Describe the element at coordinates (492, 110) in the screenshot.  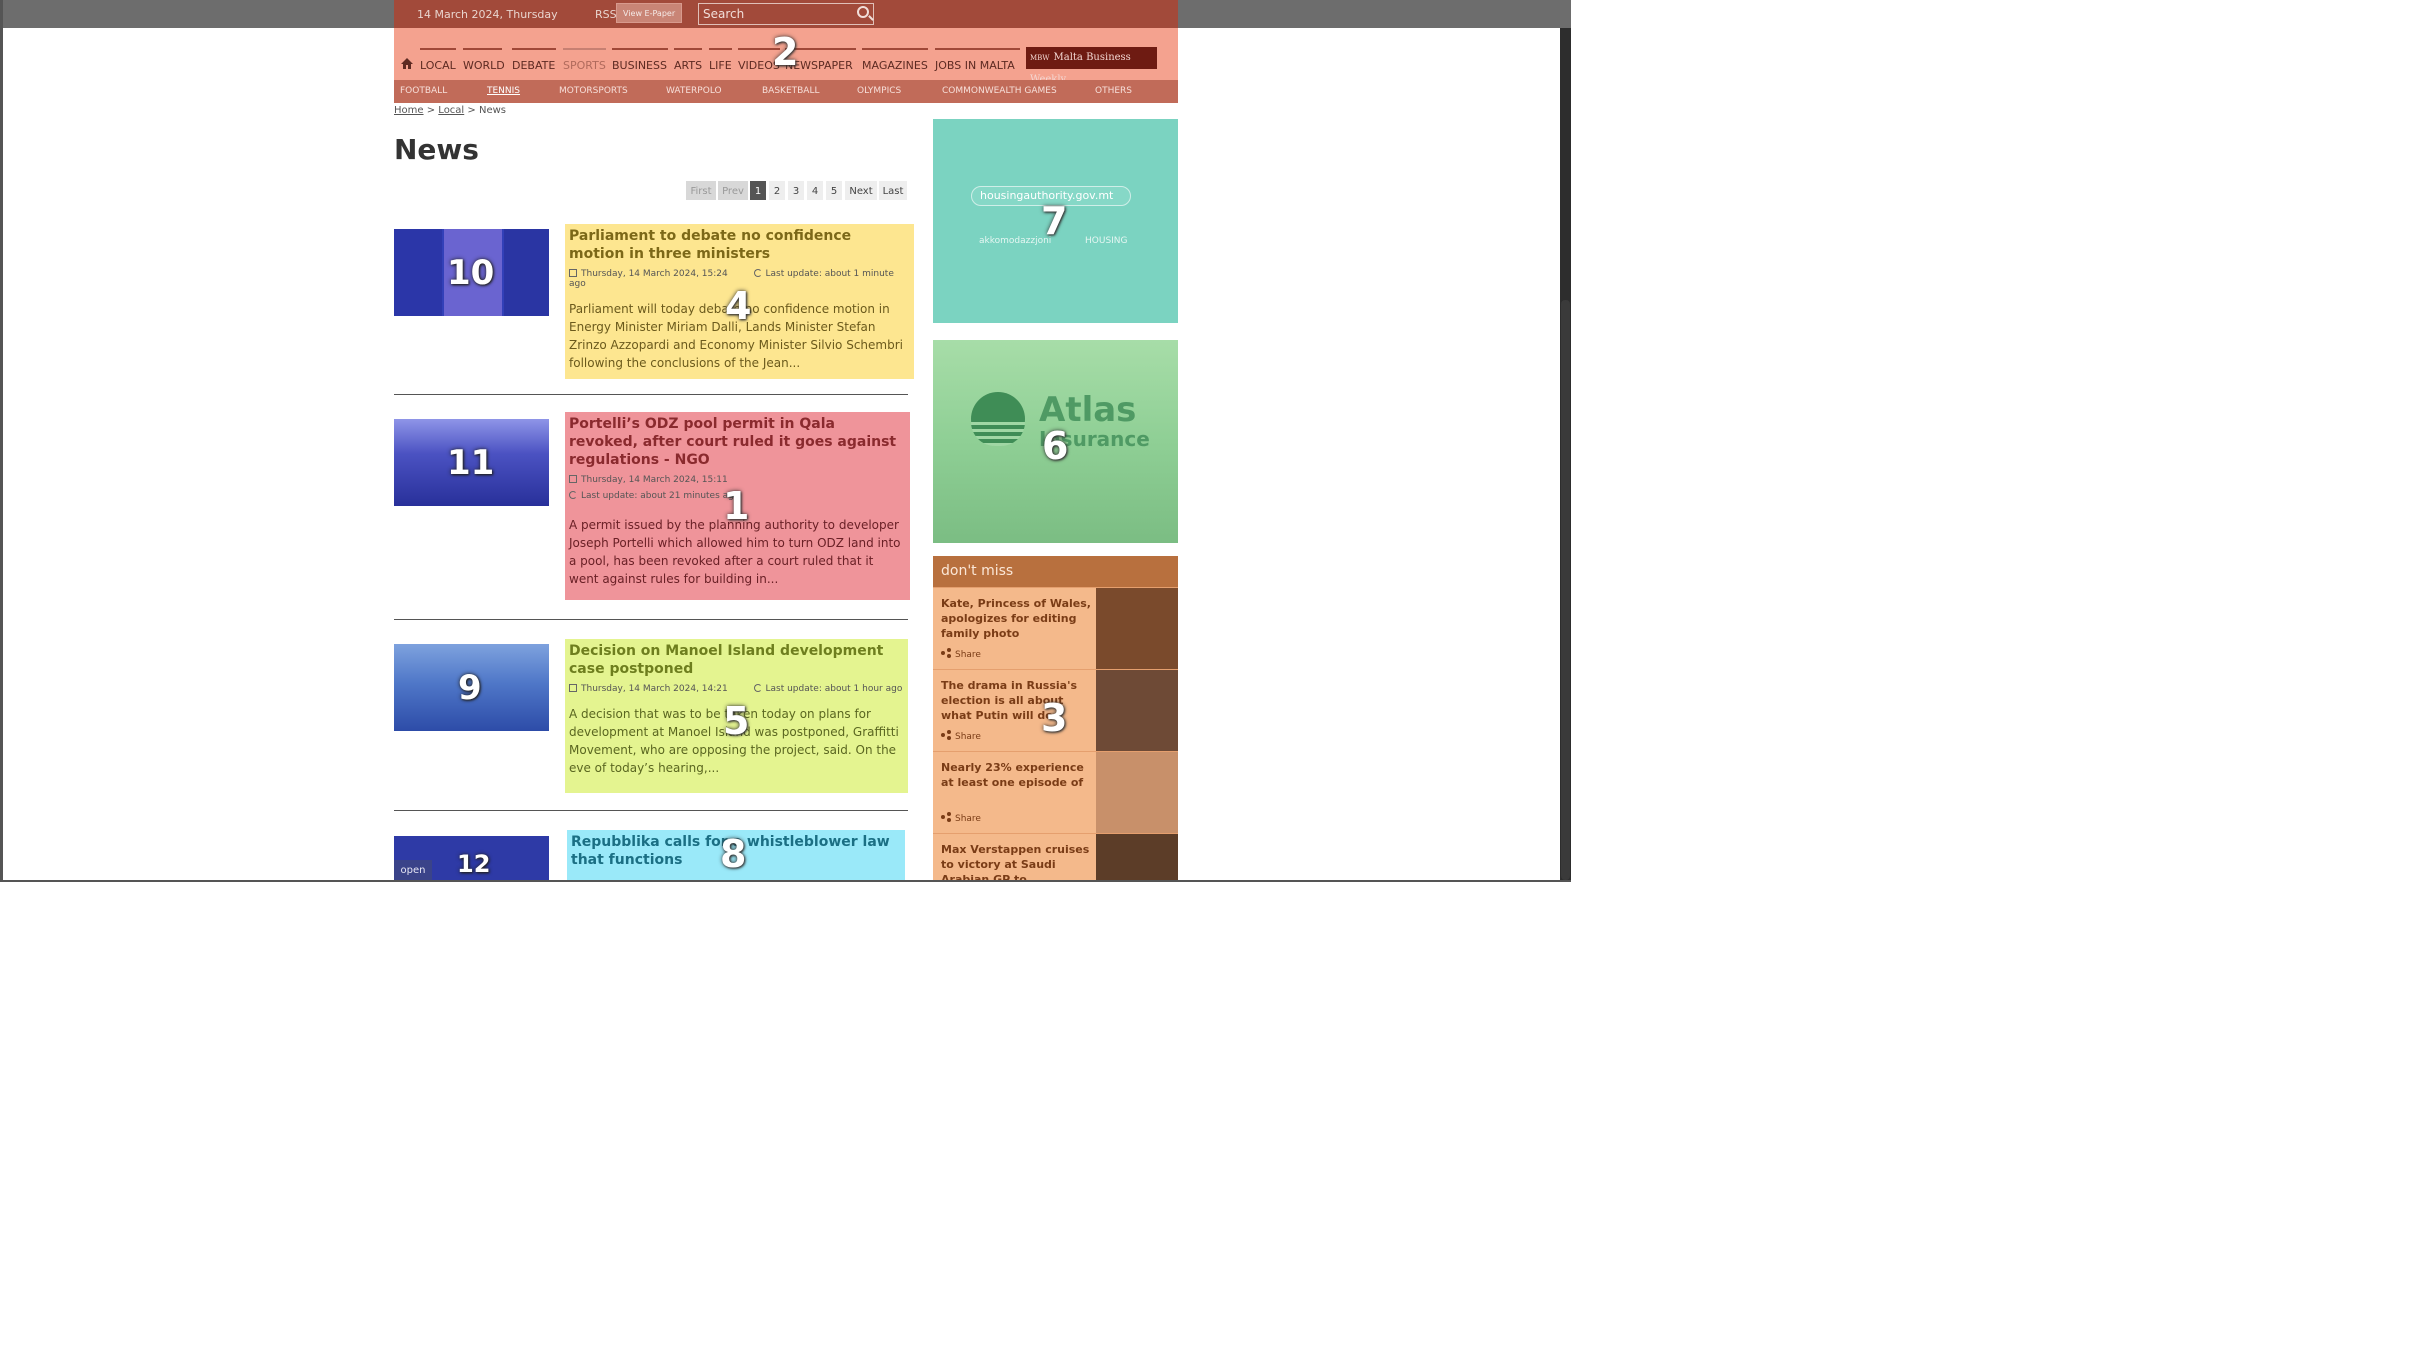
I see `breadcrumb-current: News` at that location.